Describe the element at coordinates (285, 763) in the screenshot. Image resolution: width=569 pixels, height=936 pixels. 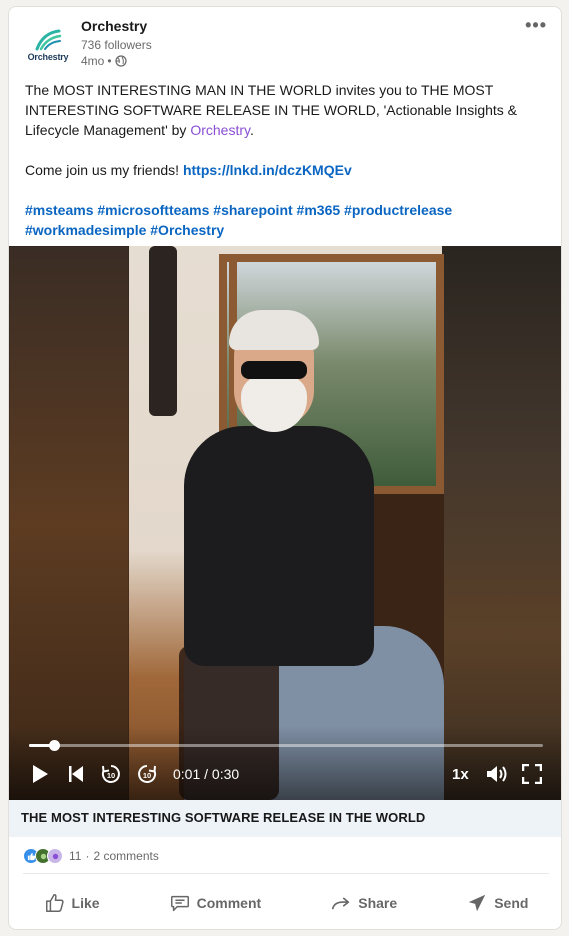
I see `video-controls: 10 10 0:01 / 0:30 1x` at that location.